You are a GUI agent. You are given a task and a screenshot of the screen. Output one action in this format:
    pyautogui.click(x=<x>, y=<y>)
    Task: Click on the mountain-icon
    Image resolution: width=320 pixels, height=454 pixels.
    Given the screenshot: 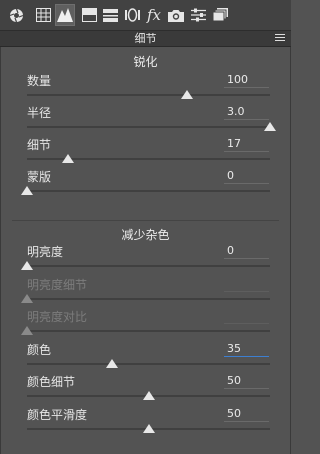 What is the action you would take?
    pyautogui.click(x=65, y=15)
    